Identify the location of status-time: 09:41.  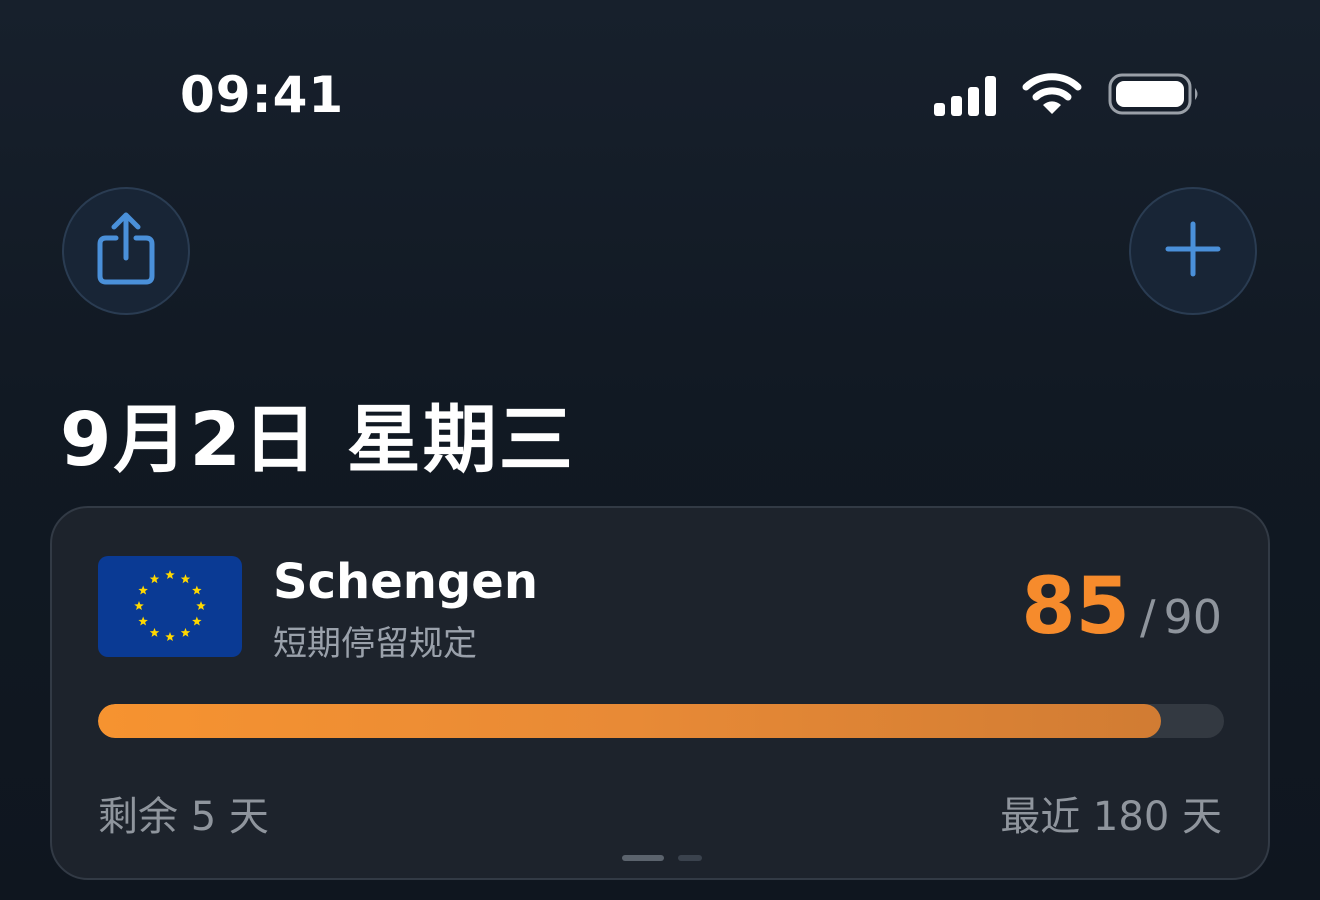
(262, 95).